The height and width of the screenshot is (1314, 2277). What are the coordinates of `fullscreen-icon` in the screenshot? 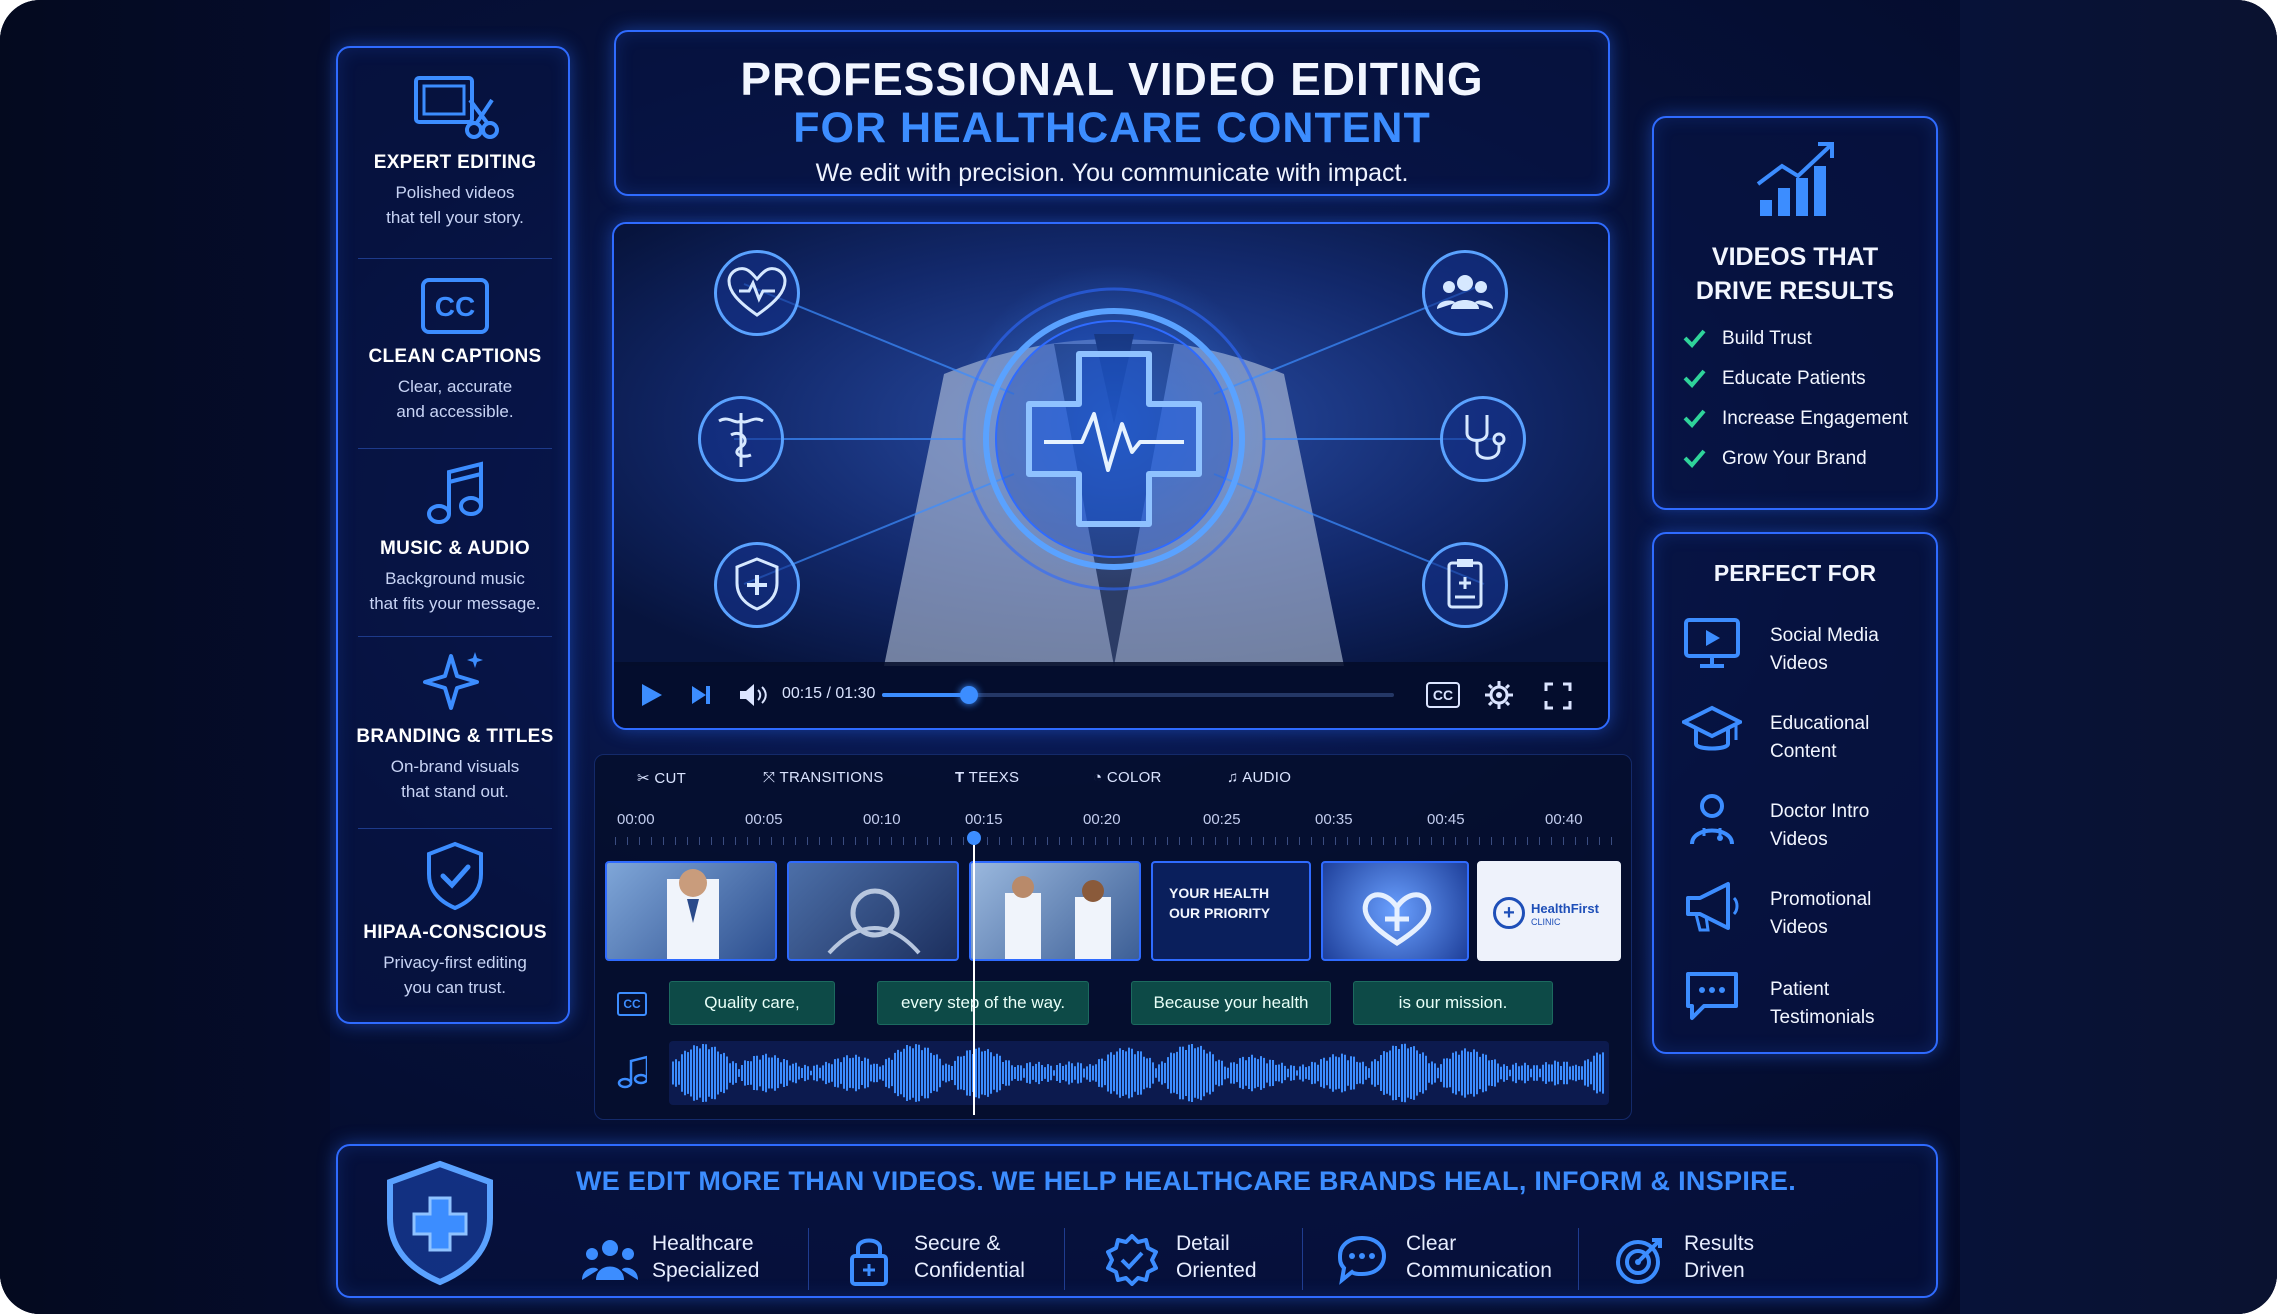 It's located at (1558, 696).